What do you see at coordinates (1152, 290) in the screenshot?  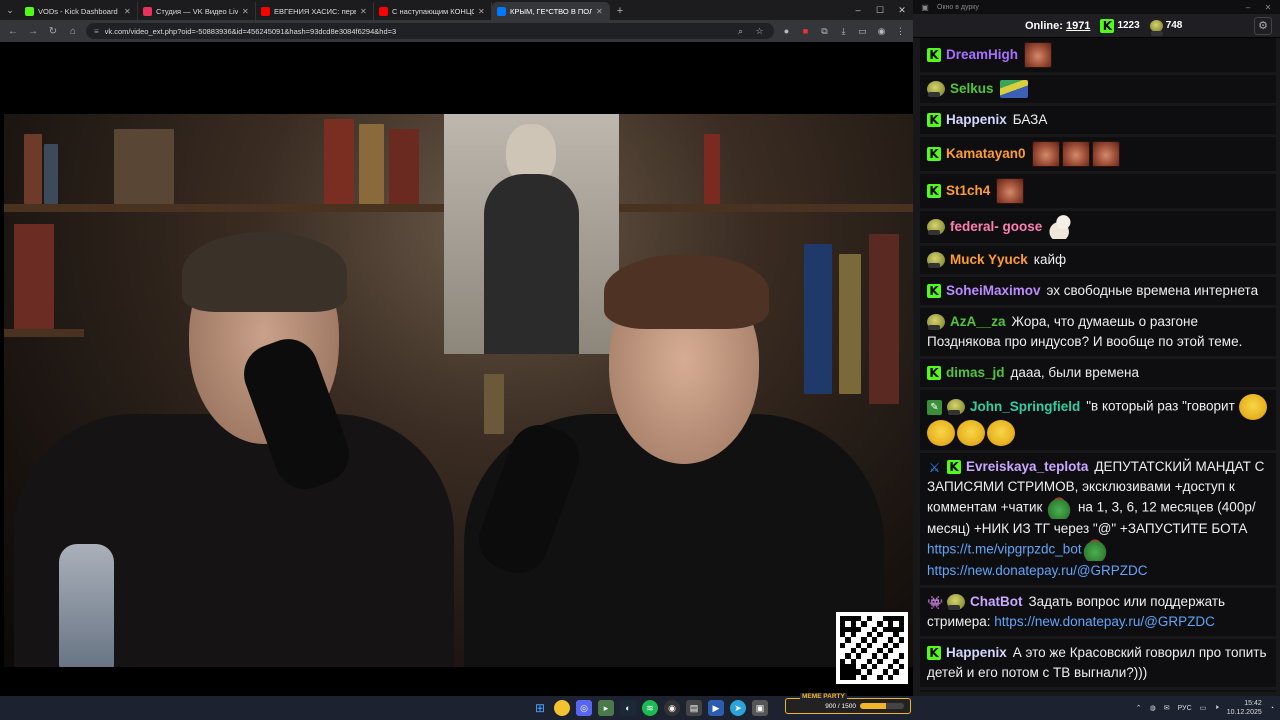 I see `chat-text: эх свободные времена интернета` at bounding box center [1152, 290].